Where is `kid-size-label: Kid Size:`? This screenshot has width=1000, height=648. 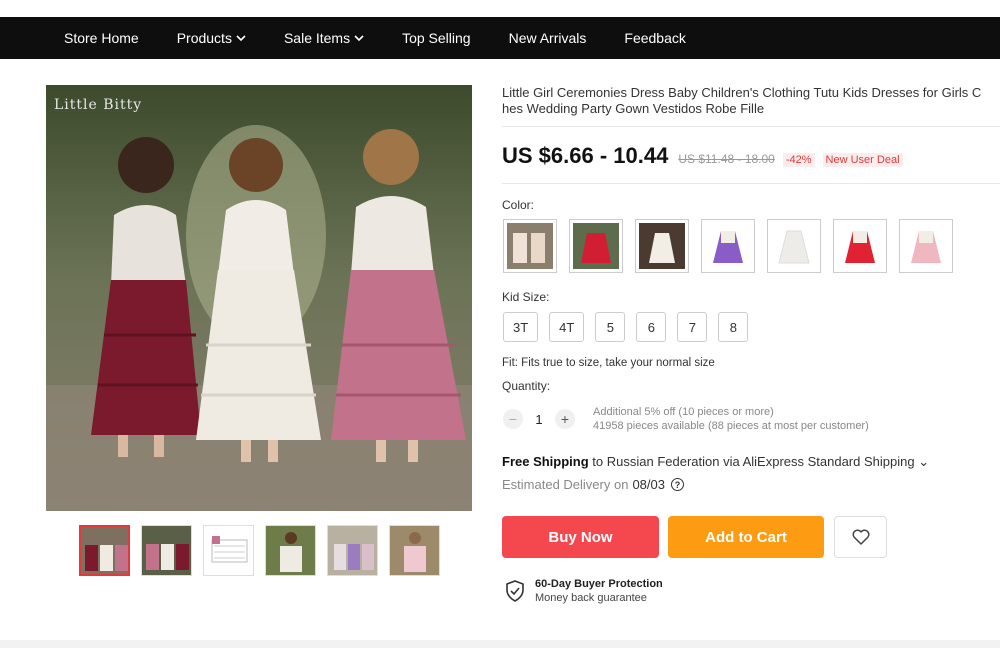 kid-size-label: Kid Size: is located at coordinates (526, 297).